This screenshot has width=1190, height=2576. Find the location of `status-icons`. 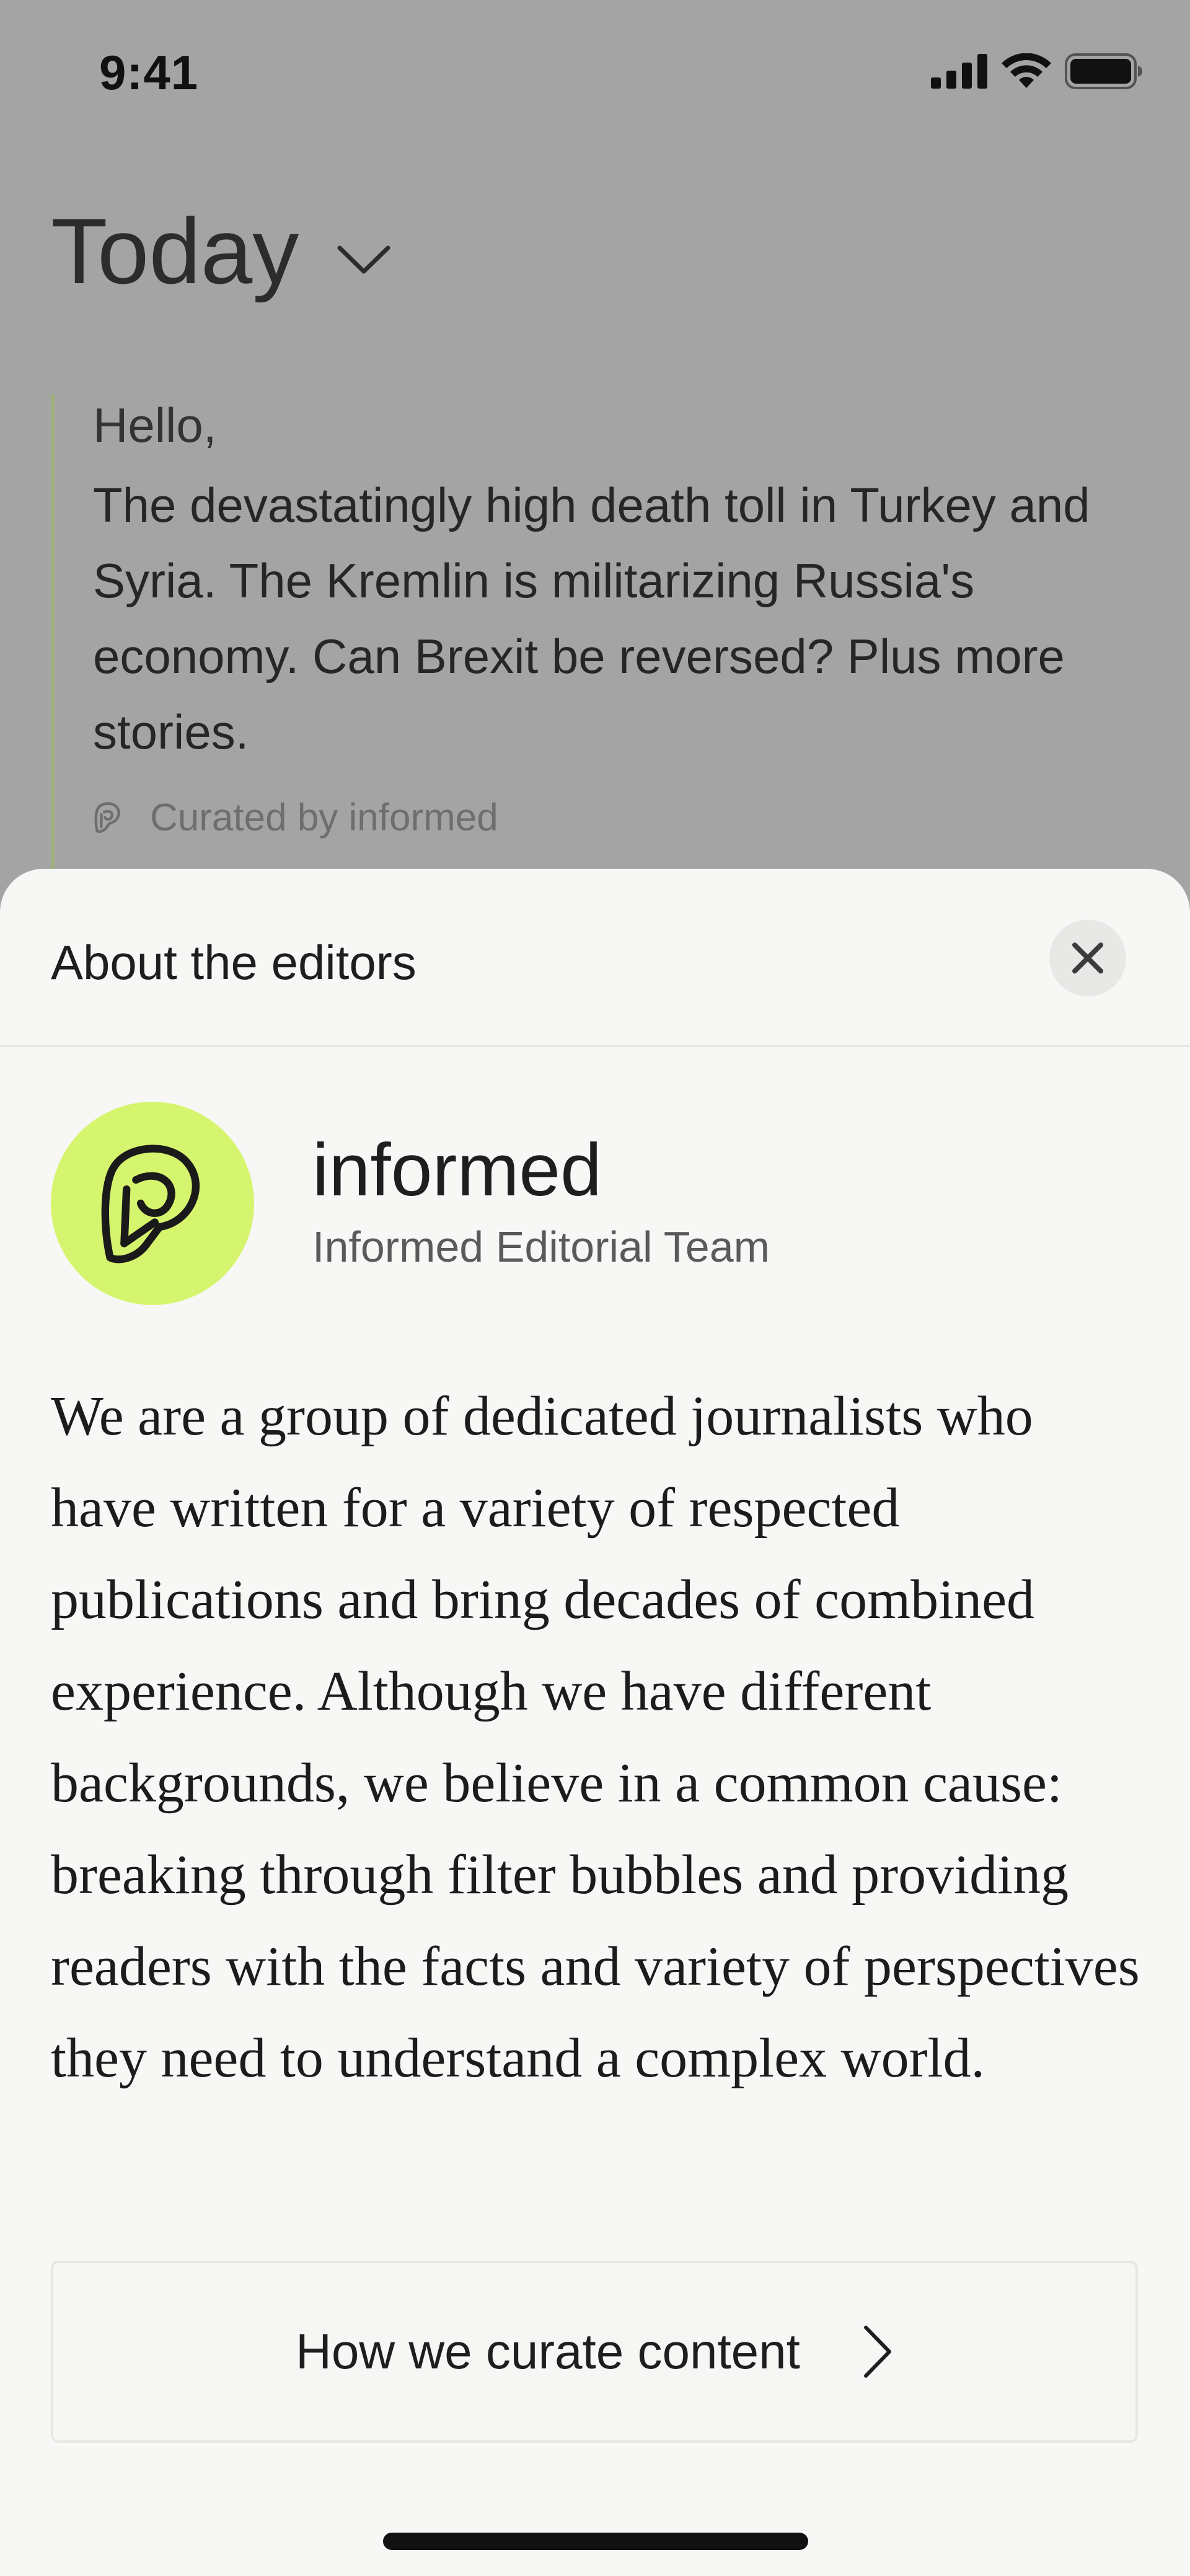

status-icons is located at coordinates (1037, 71).